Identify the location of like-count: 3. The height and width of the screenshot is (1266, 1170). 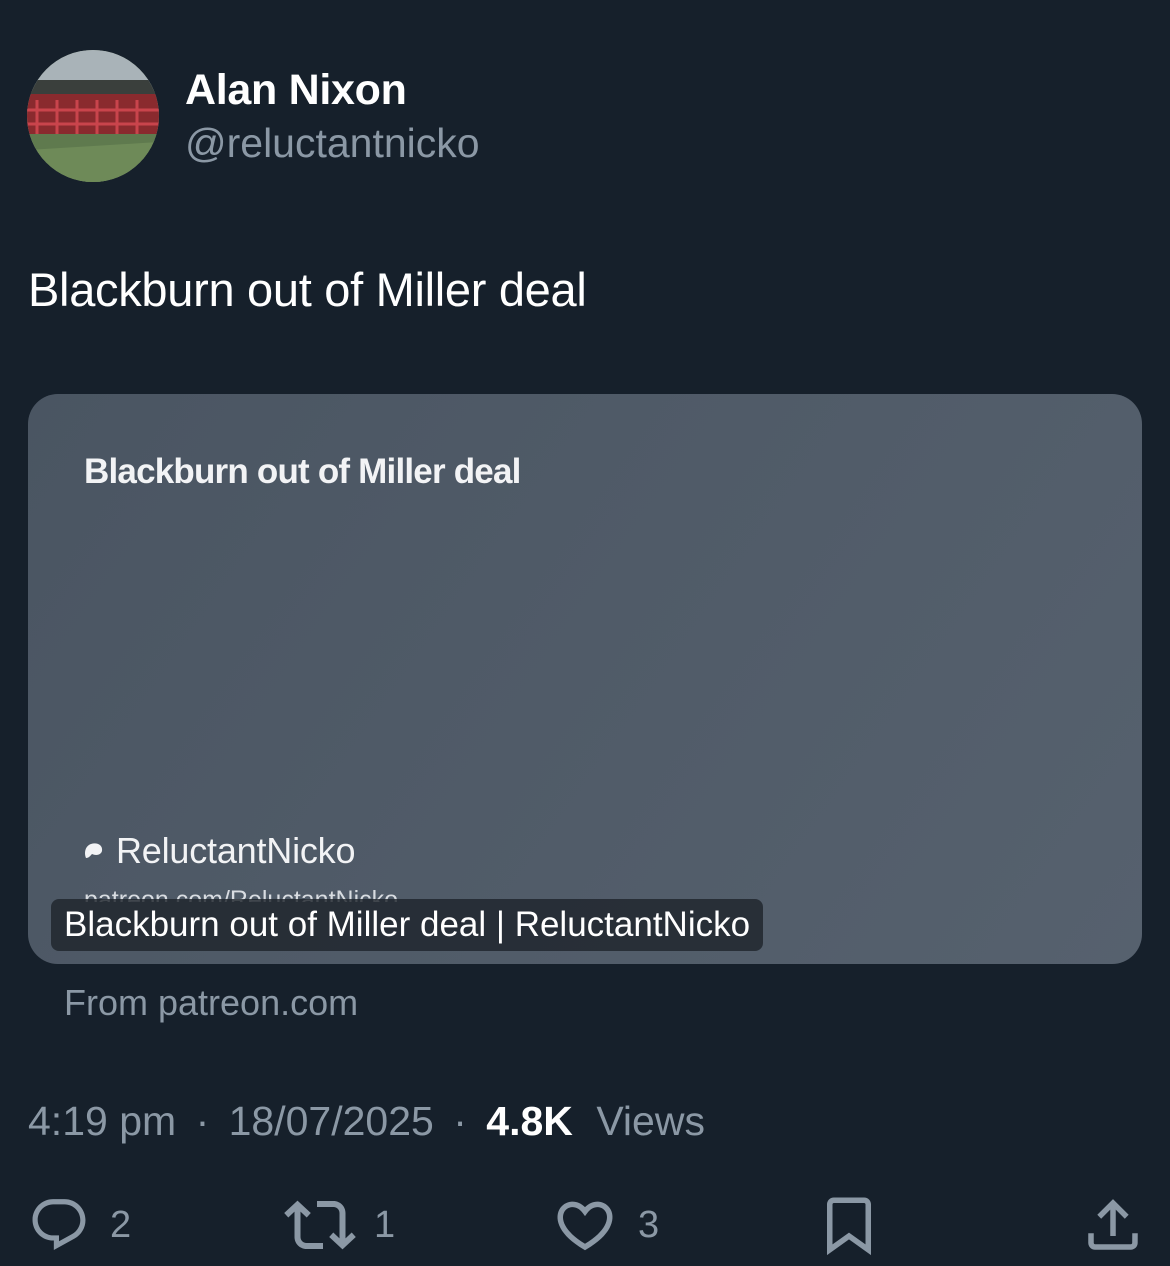
(649, 1224).